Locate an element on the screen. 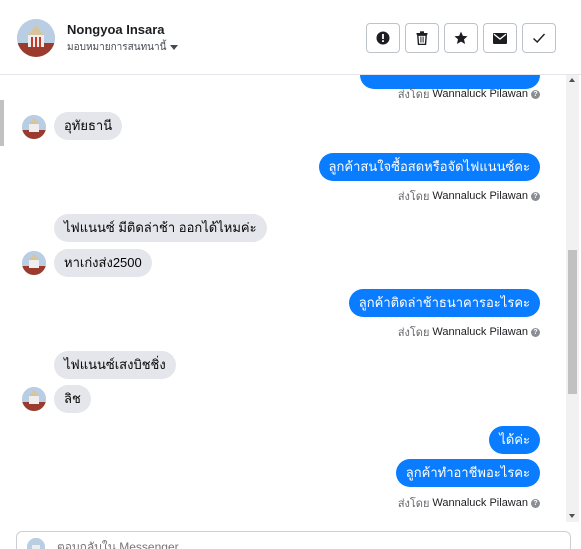 This screenshot has height=549, width=581. message-bubble-incoming: ไฟแนนซ์ มีติดล่าช้า ออกได้ไหมค่ะ is located at coordinates (160, 228).